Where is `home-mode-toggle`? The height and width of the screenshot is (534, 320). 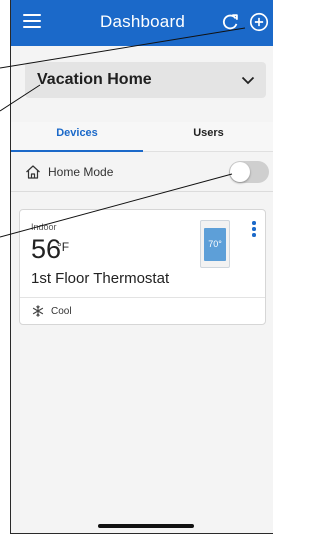
home-mode-toggle is located at coordinates (249, 172).